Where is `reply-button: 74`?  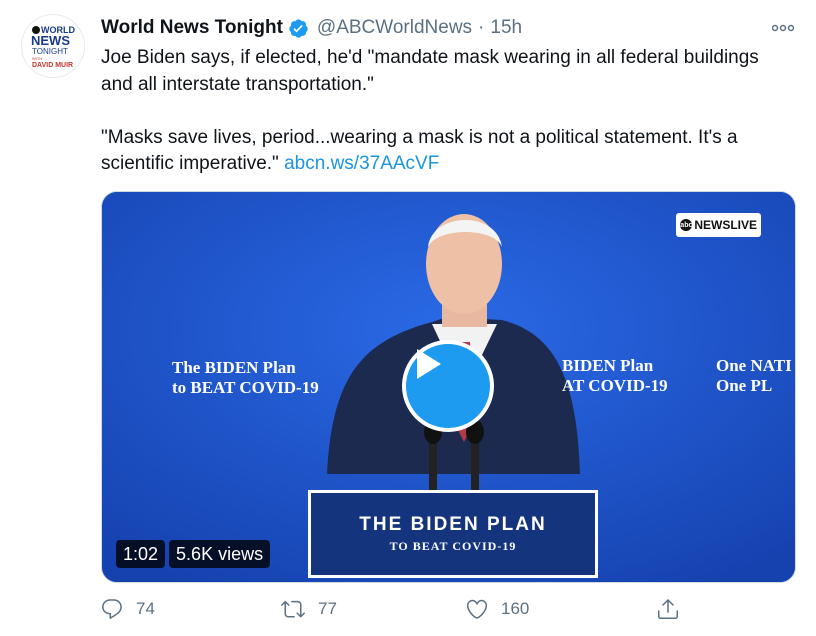
reply-button: 74 is located at coordinates (127, 609).